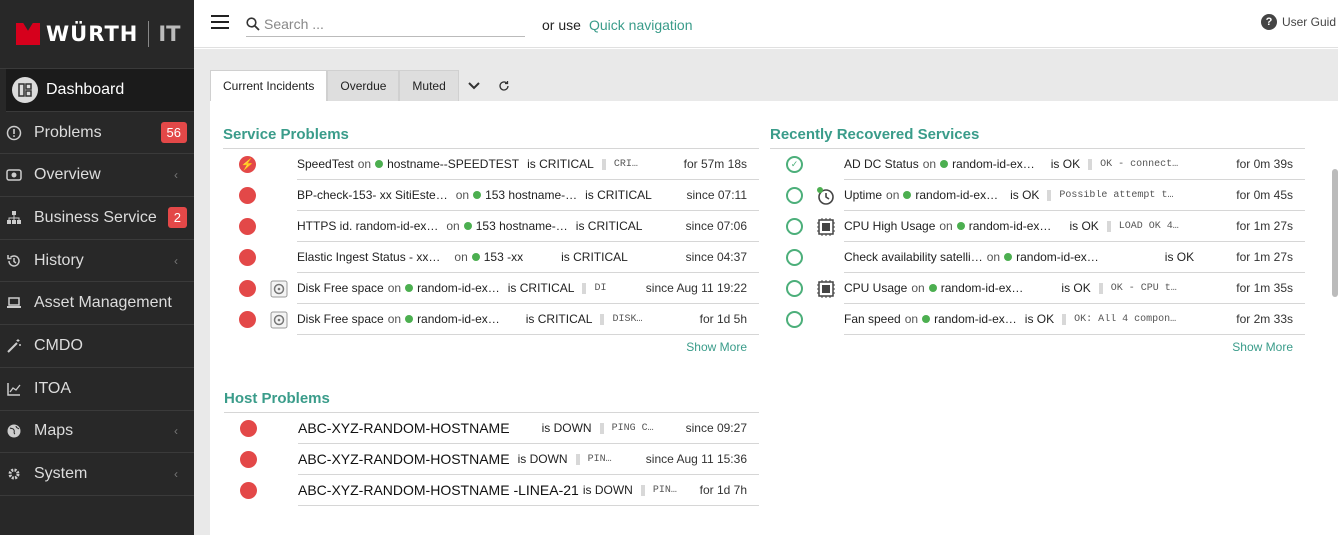 This screenshot has height=535, width=1338. I want to click on eye-icon, so click(14, 175).